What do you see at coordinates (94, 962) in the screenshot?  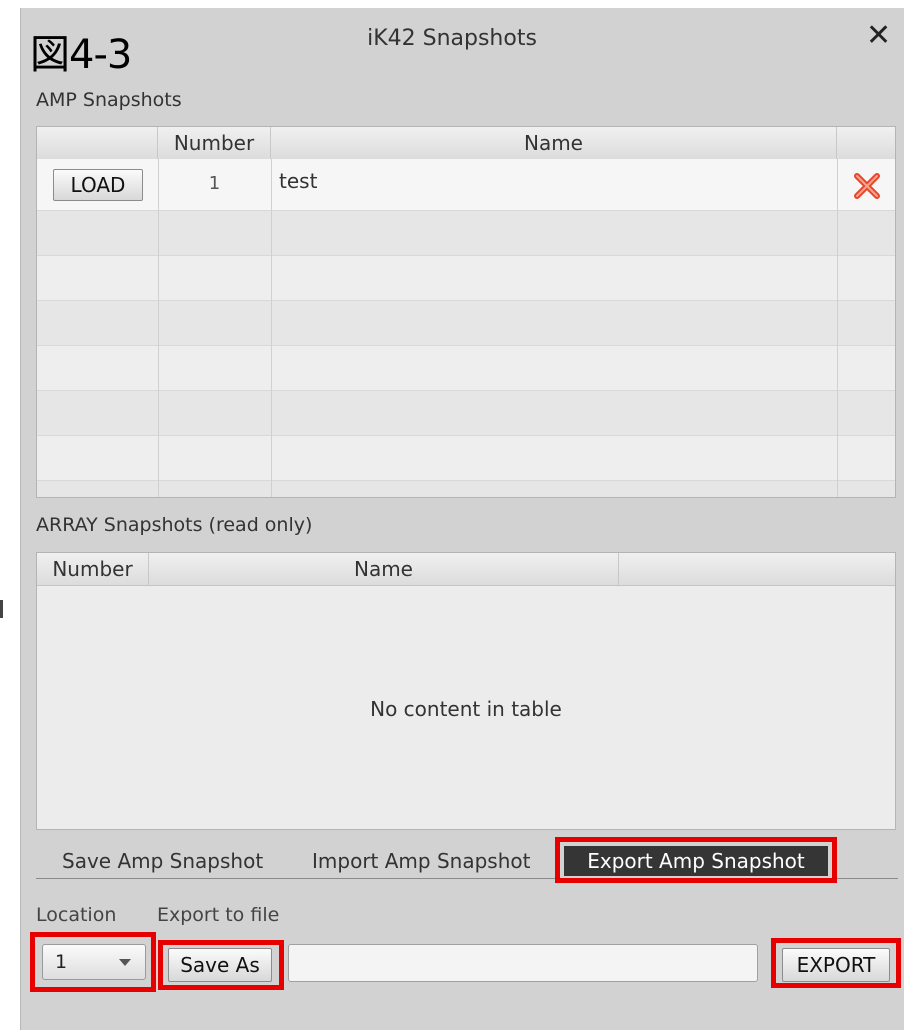 I see `location-select: 1` at bounding box center [94, 962].